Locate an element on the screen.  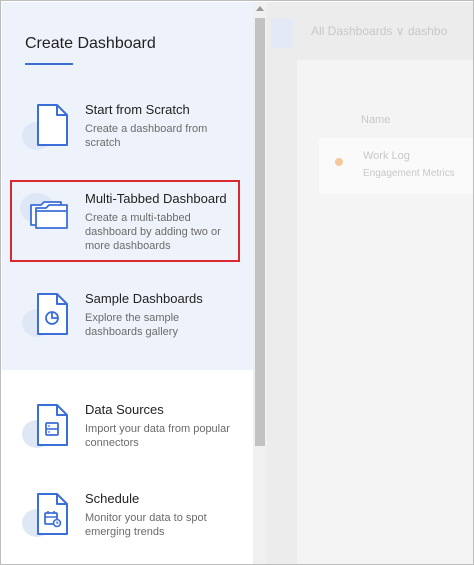
option-description: Import your data from popular connectors is located at coordinates (157, 436).